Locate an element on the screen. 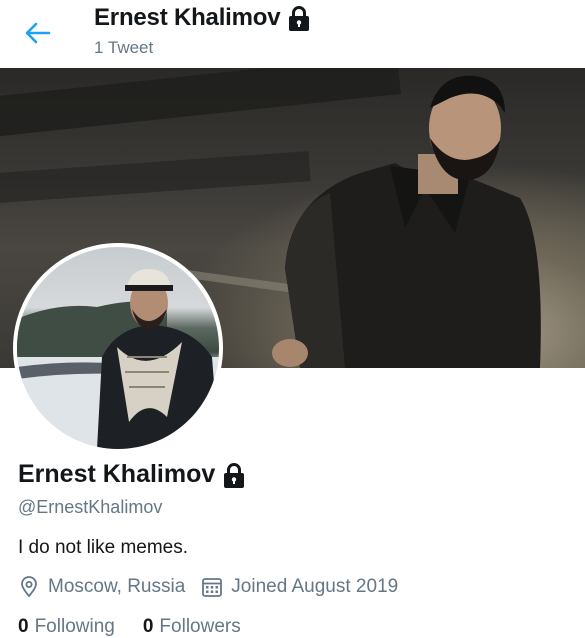 The height and width of the screenshot is (638, 585). back-button is located at coordinates (38, 33).